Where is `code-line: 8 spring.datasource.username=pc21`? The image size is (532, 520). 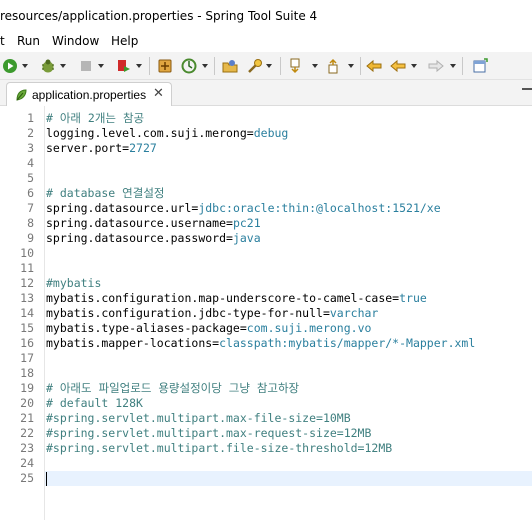 code-line: 8 spring.datasource.username=pc21 is located at coordinates (266, 223).